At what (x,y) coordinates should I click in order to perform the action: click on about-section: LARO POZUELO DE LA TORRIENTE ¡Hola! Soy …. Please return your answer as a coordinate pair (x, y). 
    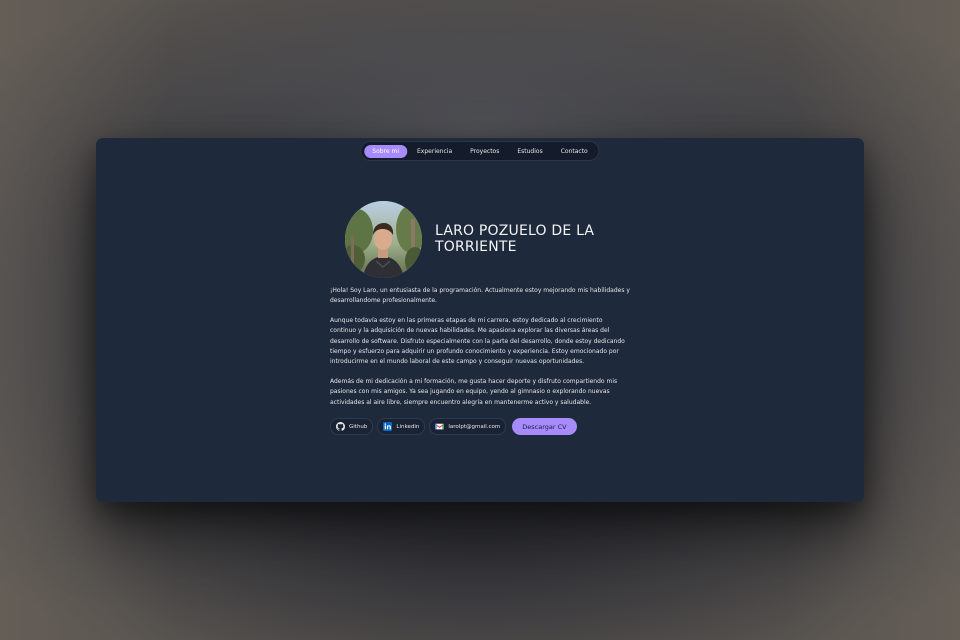
    Looking at the image, I should click on (480, 318).